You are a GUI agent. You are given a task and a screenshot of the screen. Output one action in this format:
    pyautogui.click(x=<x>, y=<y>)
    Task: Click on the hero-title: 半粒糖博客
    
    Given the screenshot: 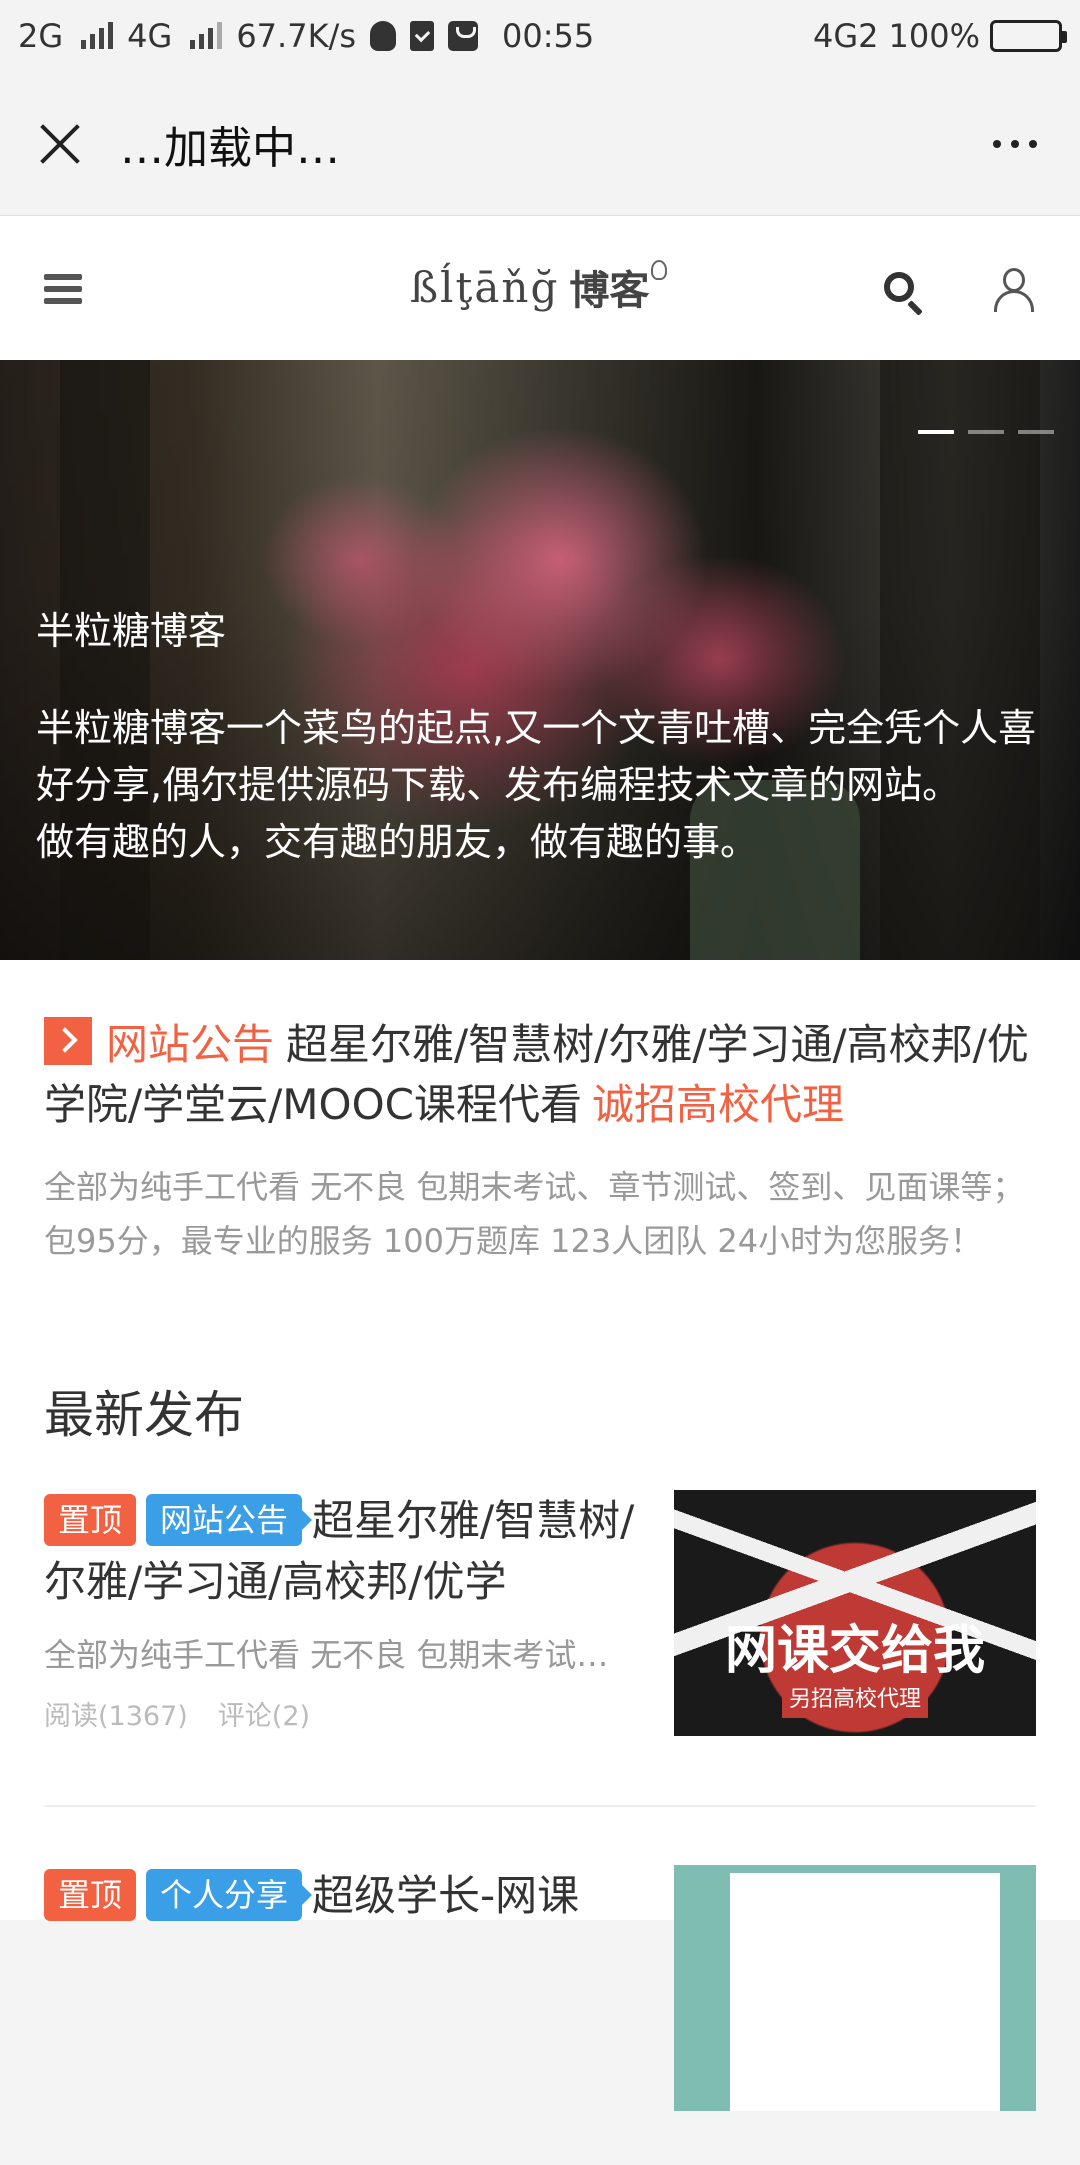 What is the action you would take?
    pyautogui.click(x=131, y=631)
    